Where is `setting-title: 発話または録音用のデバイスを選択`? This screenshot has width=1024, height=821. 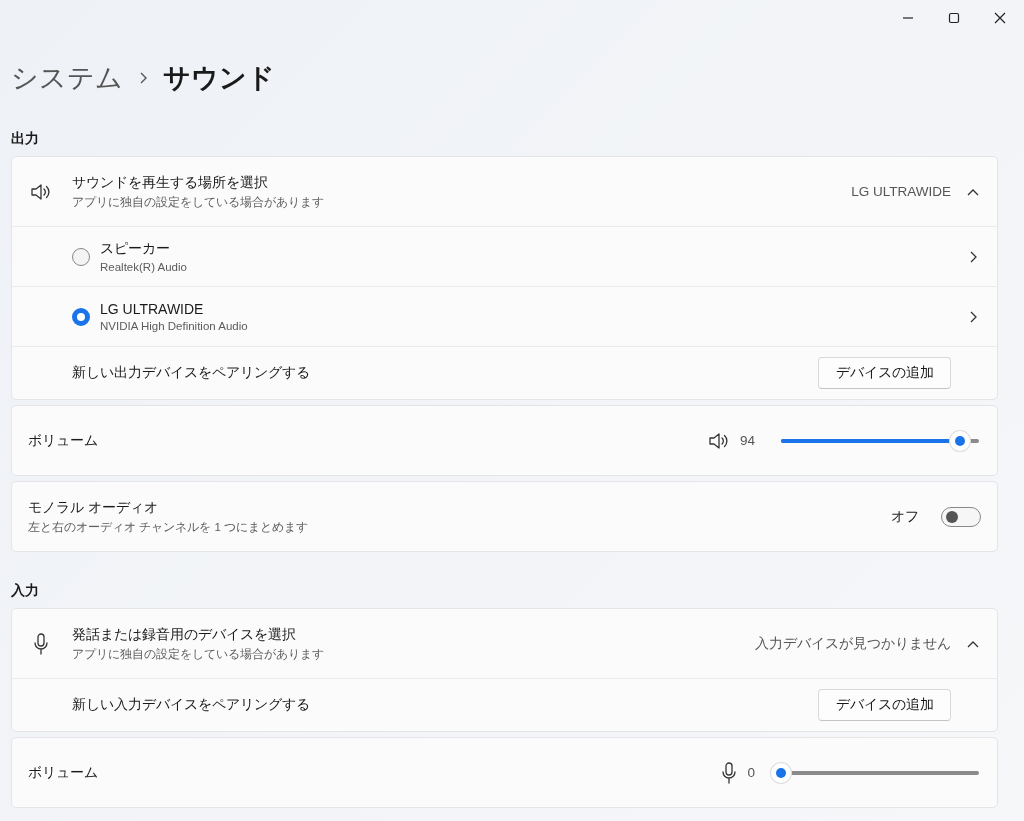
setting-title: 発話または録音用のデバイスを選択 is located at coordinates (184, 634).